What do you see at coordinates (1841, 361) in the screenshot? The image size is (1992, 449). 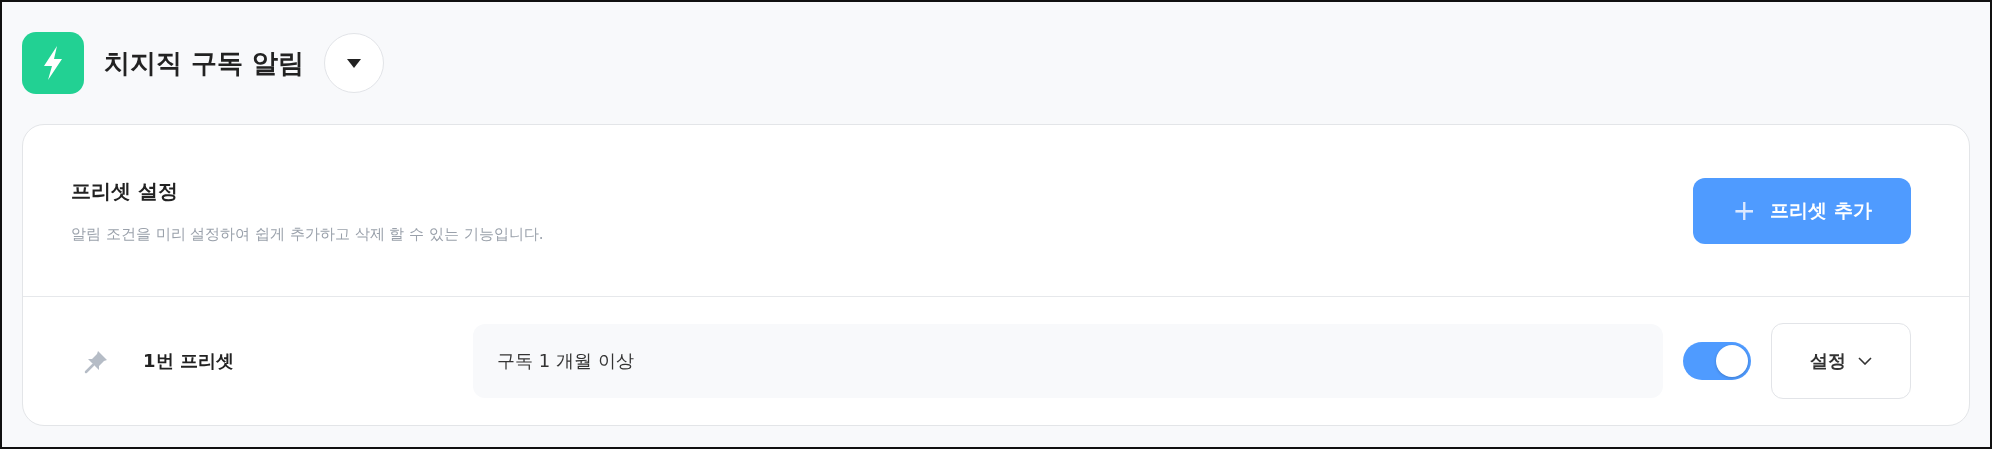 I see `settings-button: 설정` at bounding box center [1841, 361].